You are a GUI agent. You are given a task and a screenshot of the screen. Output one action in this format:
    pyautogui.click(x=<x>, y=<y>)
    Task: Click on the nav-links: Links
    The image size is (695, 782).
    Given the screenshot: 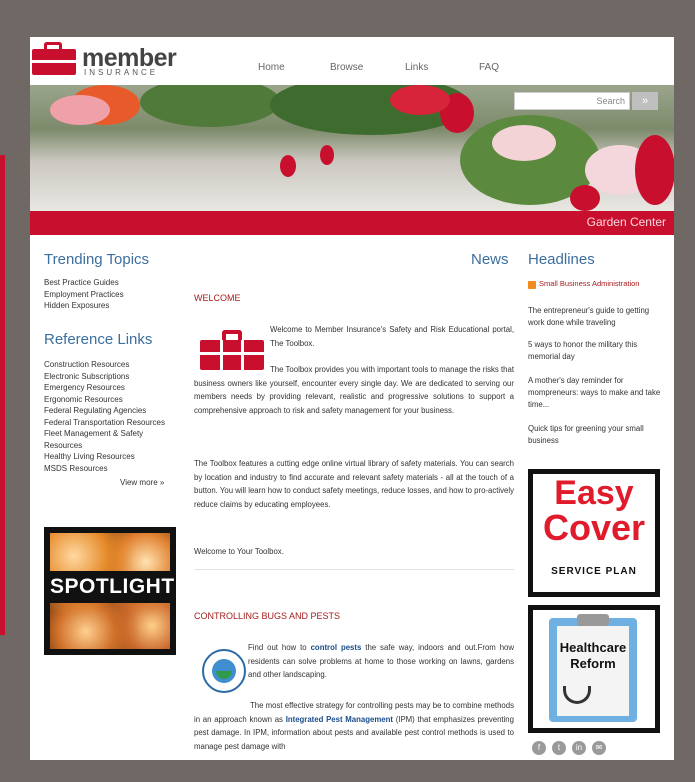 What is the action you would take?
    pyautogui.click(x=416, y=67)
    